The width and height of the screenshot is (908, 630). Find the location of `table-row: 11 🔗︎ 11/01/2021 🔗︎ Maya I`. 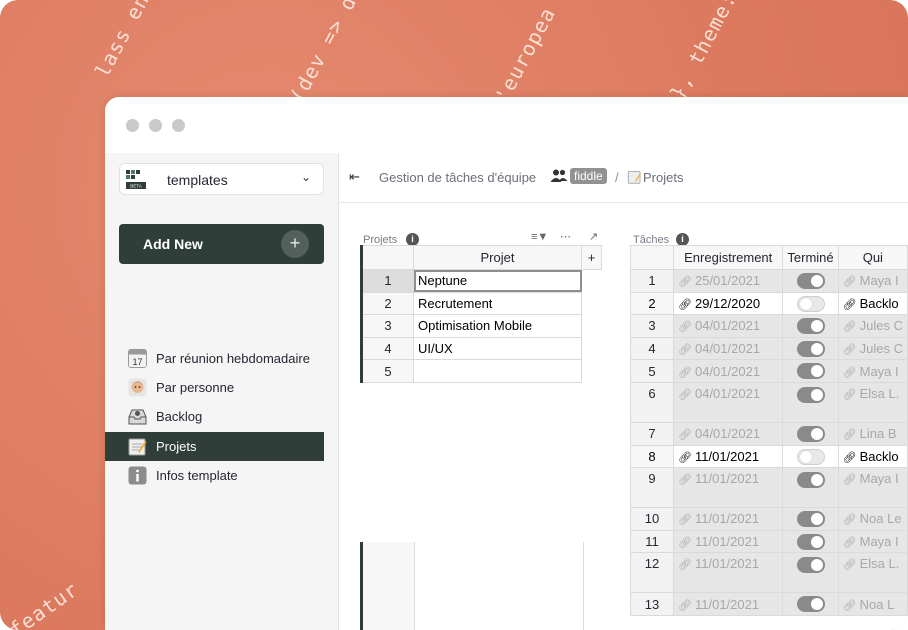

table-row: 11 🔗︎ 11/01/2021 🔗︎ Maya I is located at coordinates (768, 541).